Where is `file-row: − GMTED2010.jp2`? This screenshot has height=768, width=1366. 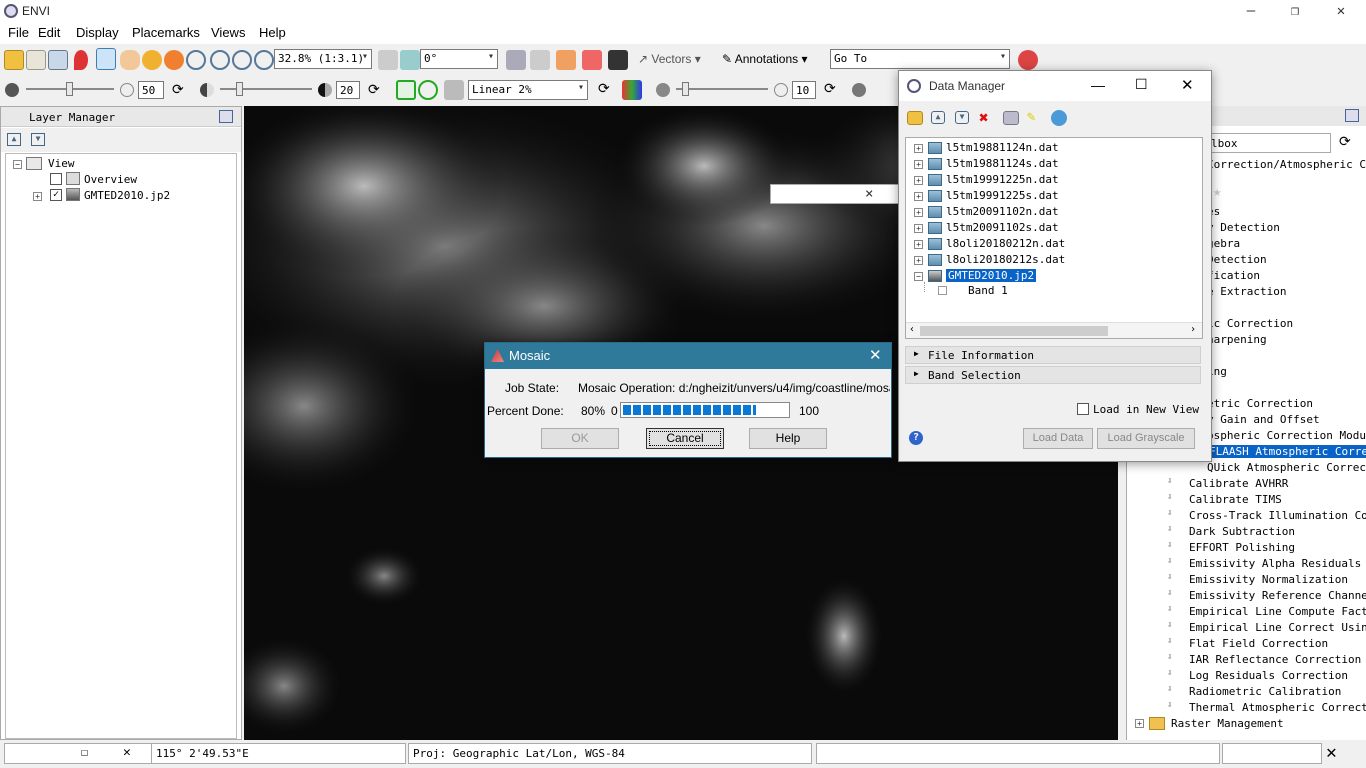 file-row: − GMTED2010.jp2 is located at coordinates (1054, 276).